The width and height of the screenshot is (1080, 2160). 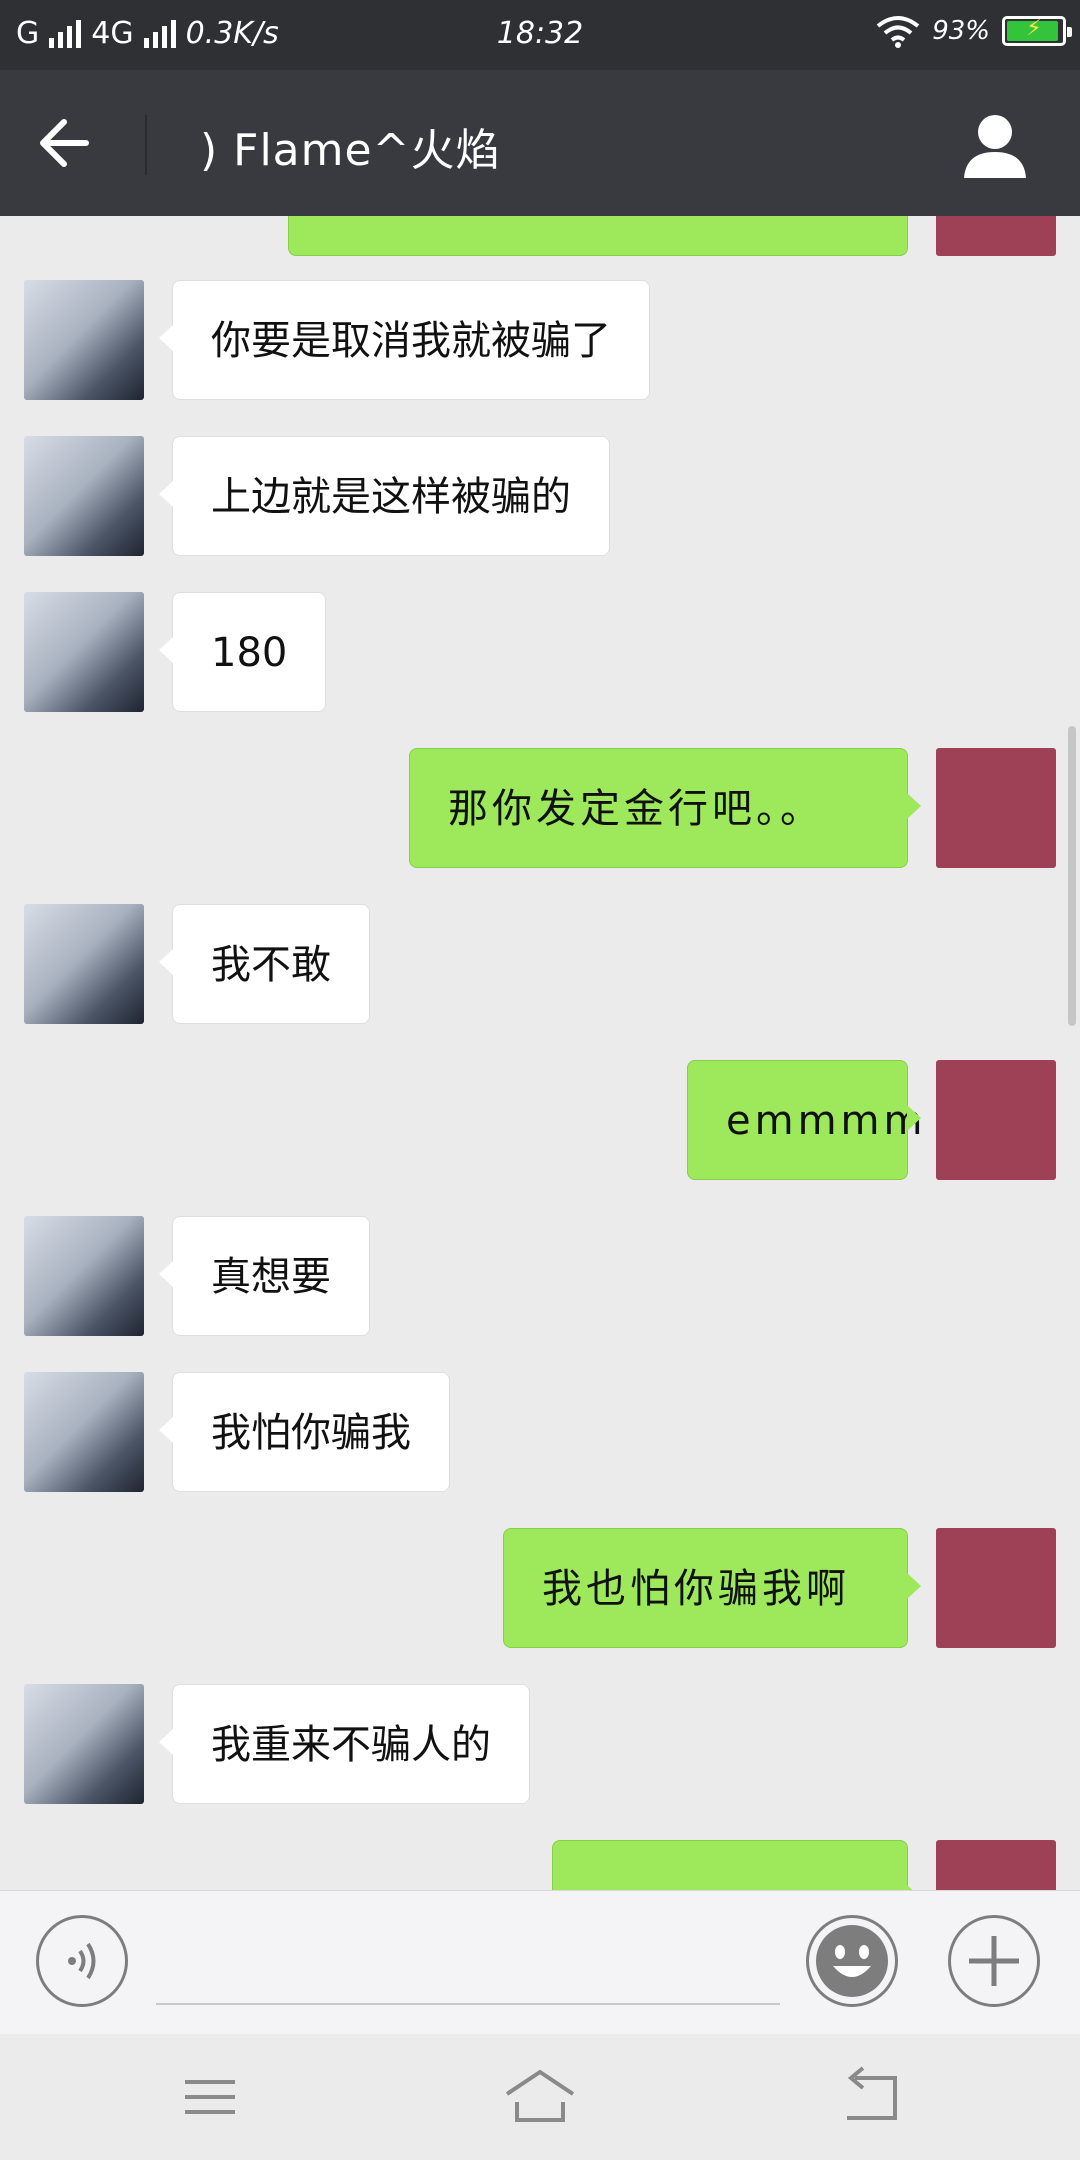 I want to click on sent-message-bubble: 那你发定金行吧。。, so click(x=665, y=808).